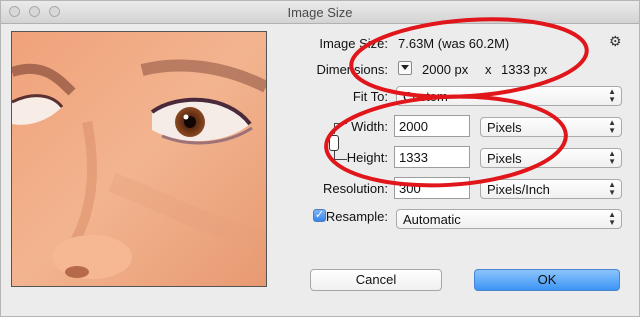  What do you see at coordinates (509, 219) in the screenshot?
I see `resample-select: Automatic ▲ ▼` at bounding box center [509, 219].